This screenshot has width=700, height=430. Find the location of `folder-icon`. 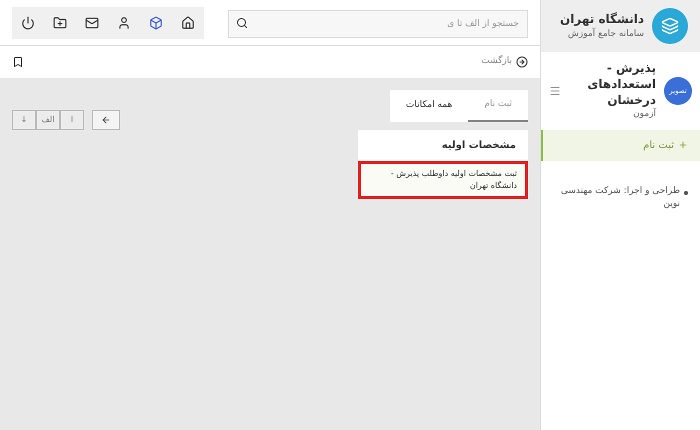

folder-icon is located at coordinates (60, 23).